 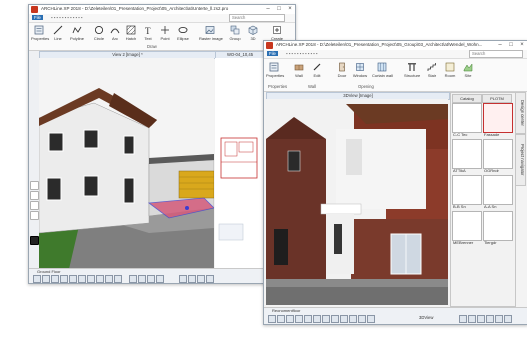 What do you see at coordinates (498, 154) in the screenshot?
I see `thumb-ogrndr` at bounding box center [498, 154].